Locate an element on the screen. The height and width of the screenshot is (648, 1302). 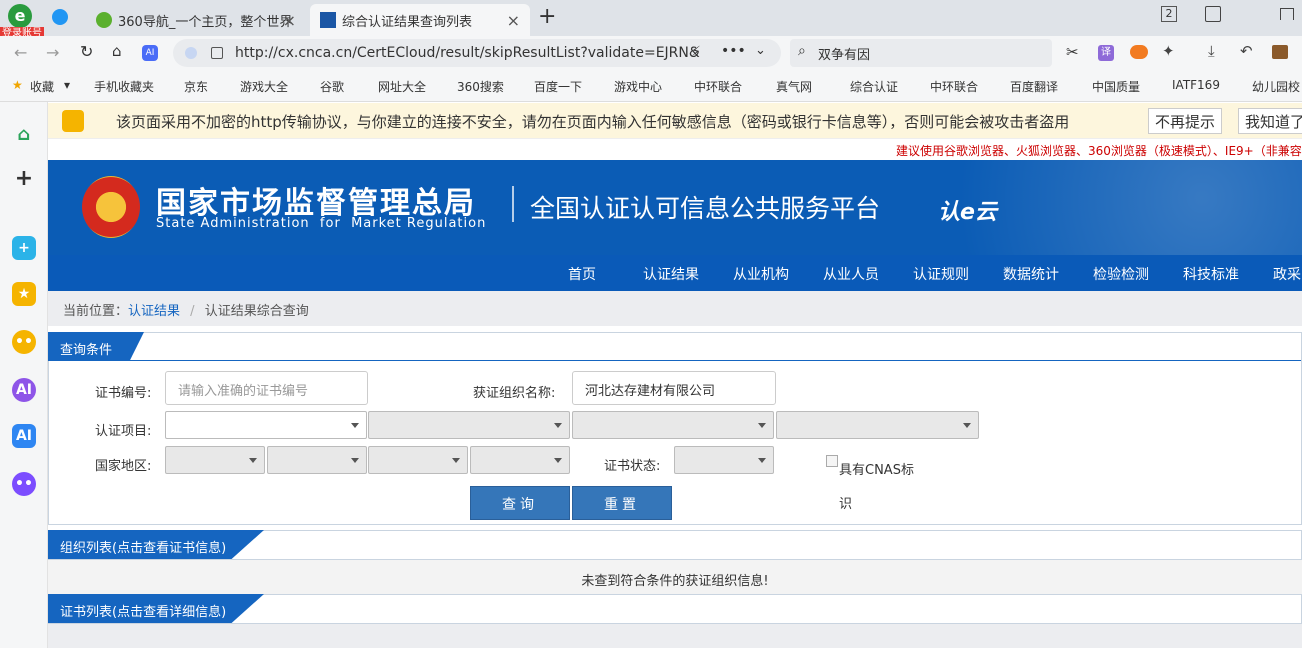
nav-rules: 认证规则 is located at coordinates (941, 274).